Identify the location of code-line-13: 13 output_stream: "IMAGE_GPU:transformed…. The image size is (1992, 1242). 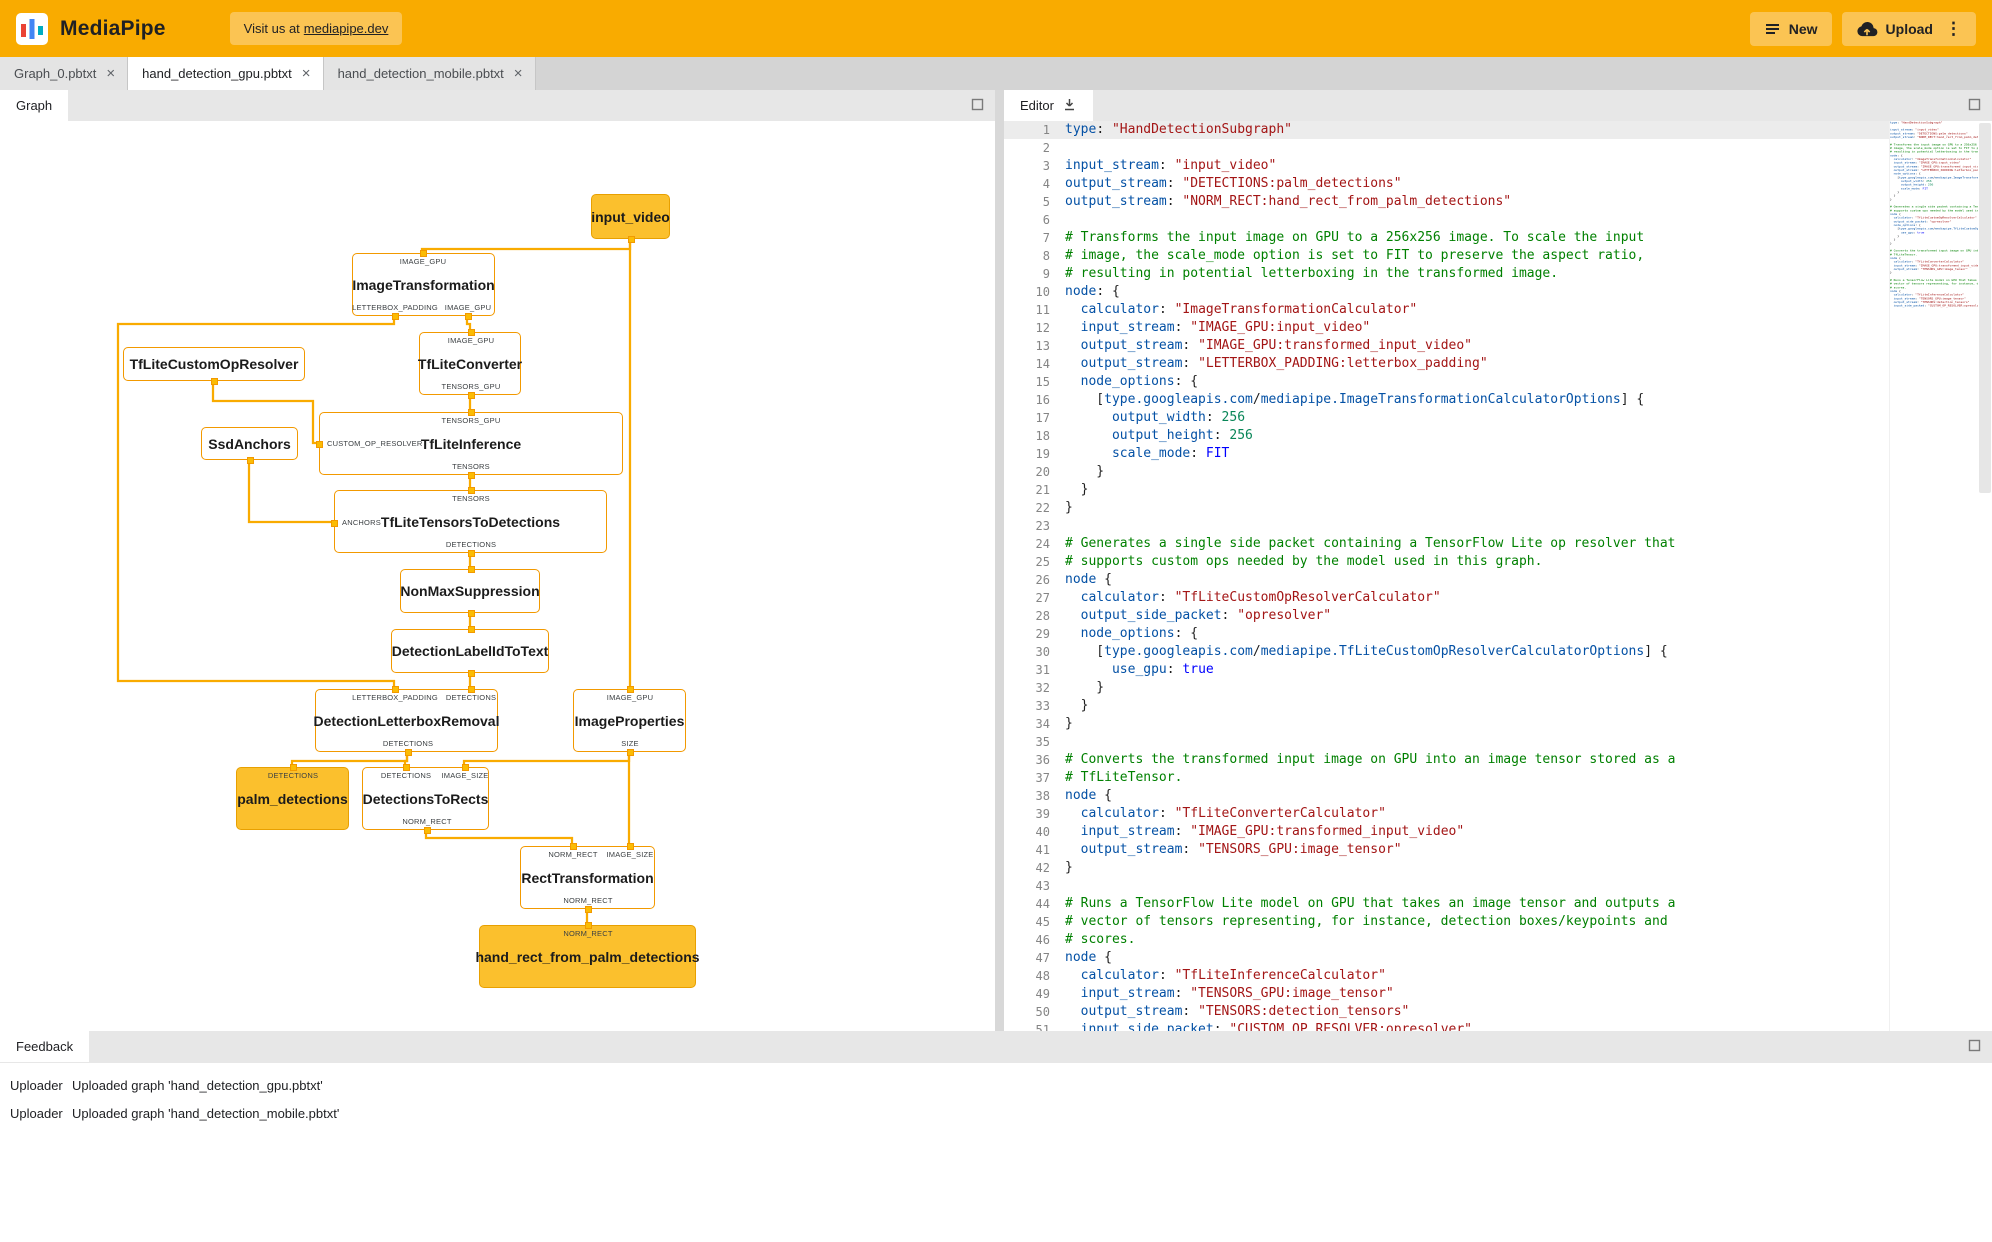
(1446, 346).